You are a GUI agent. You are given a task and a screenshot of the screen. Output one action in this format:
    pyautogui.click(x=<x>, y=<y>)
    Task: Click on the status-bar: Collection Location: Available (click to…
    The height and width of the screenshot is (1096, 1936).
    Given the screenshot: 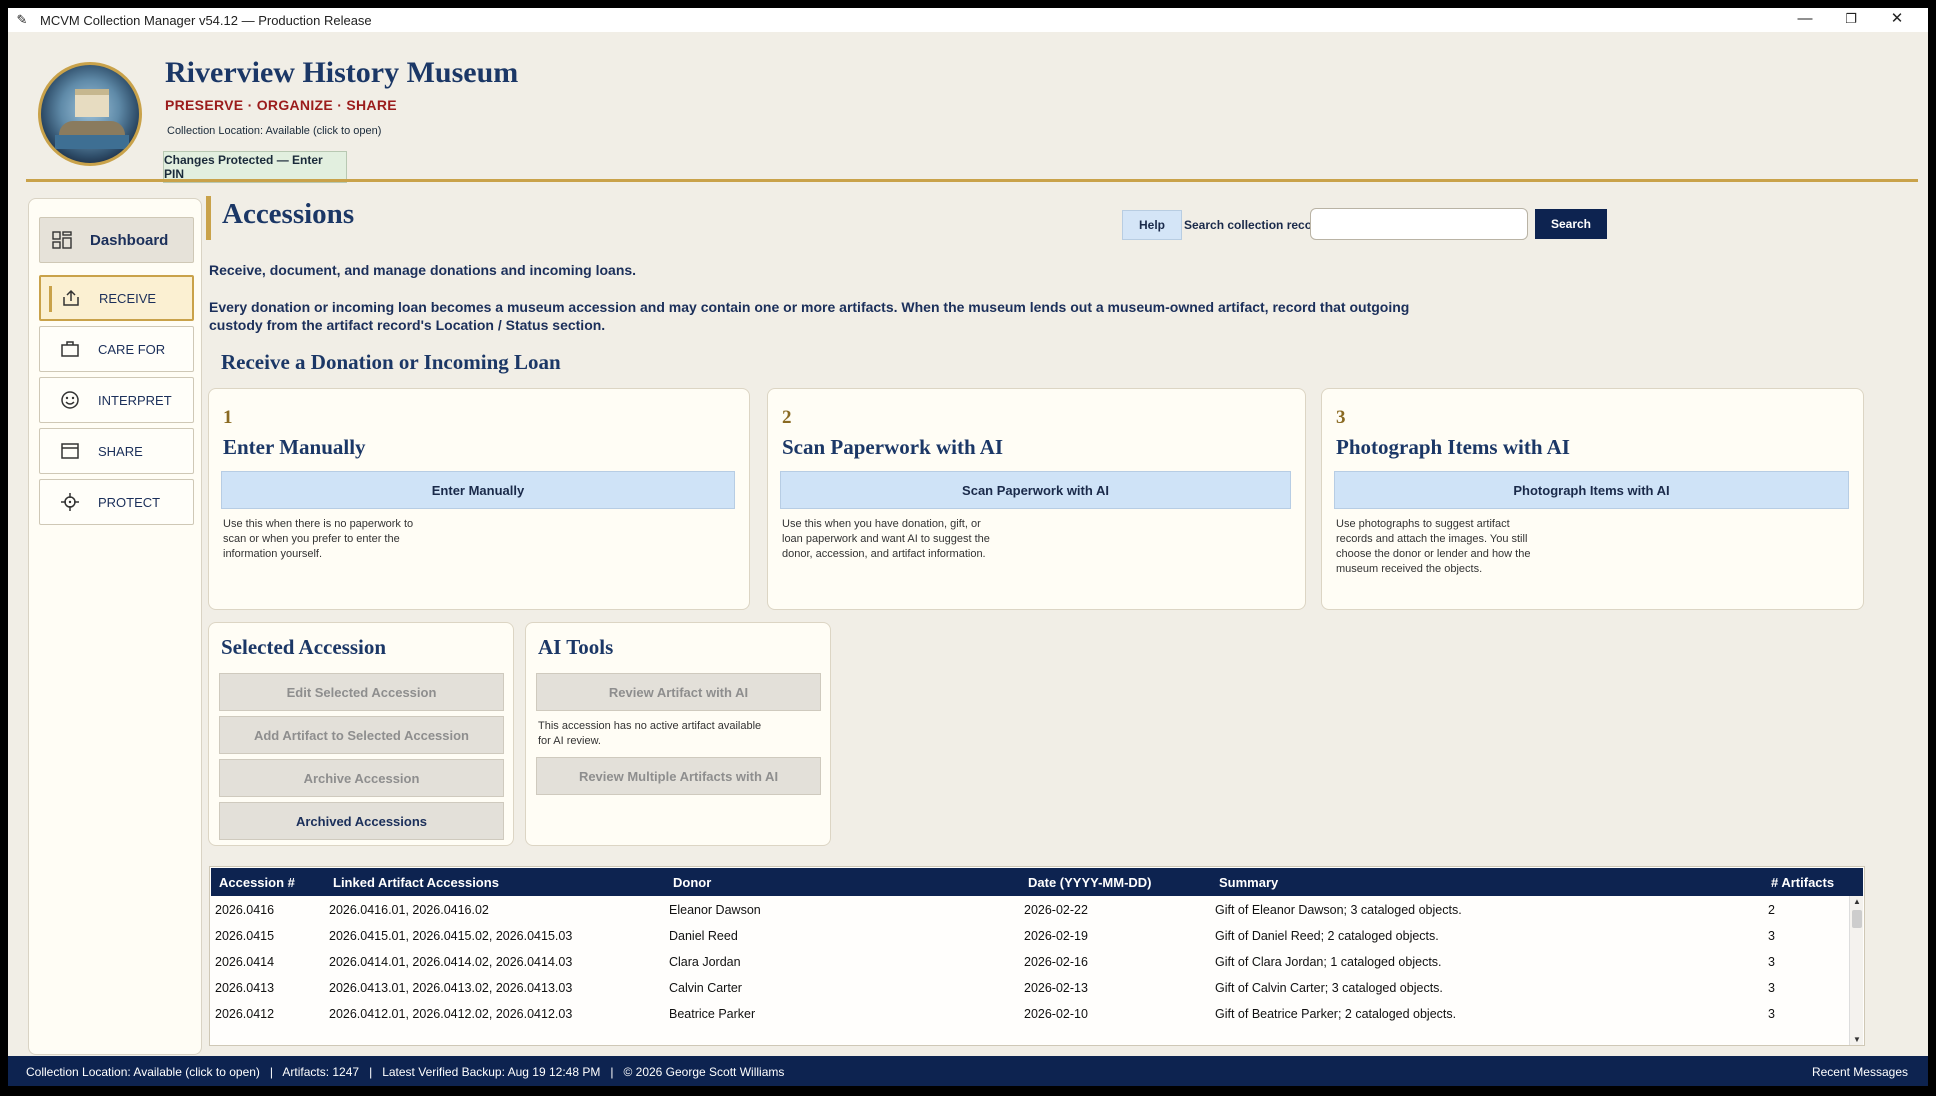 What is the action you would take?
    pyautogui.click(x=968, y=1071)
    